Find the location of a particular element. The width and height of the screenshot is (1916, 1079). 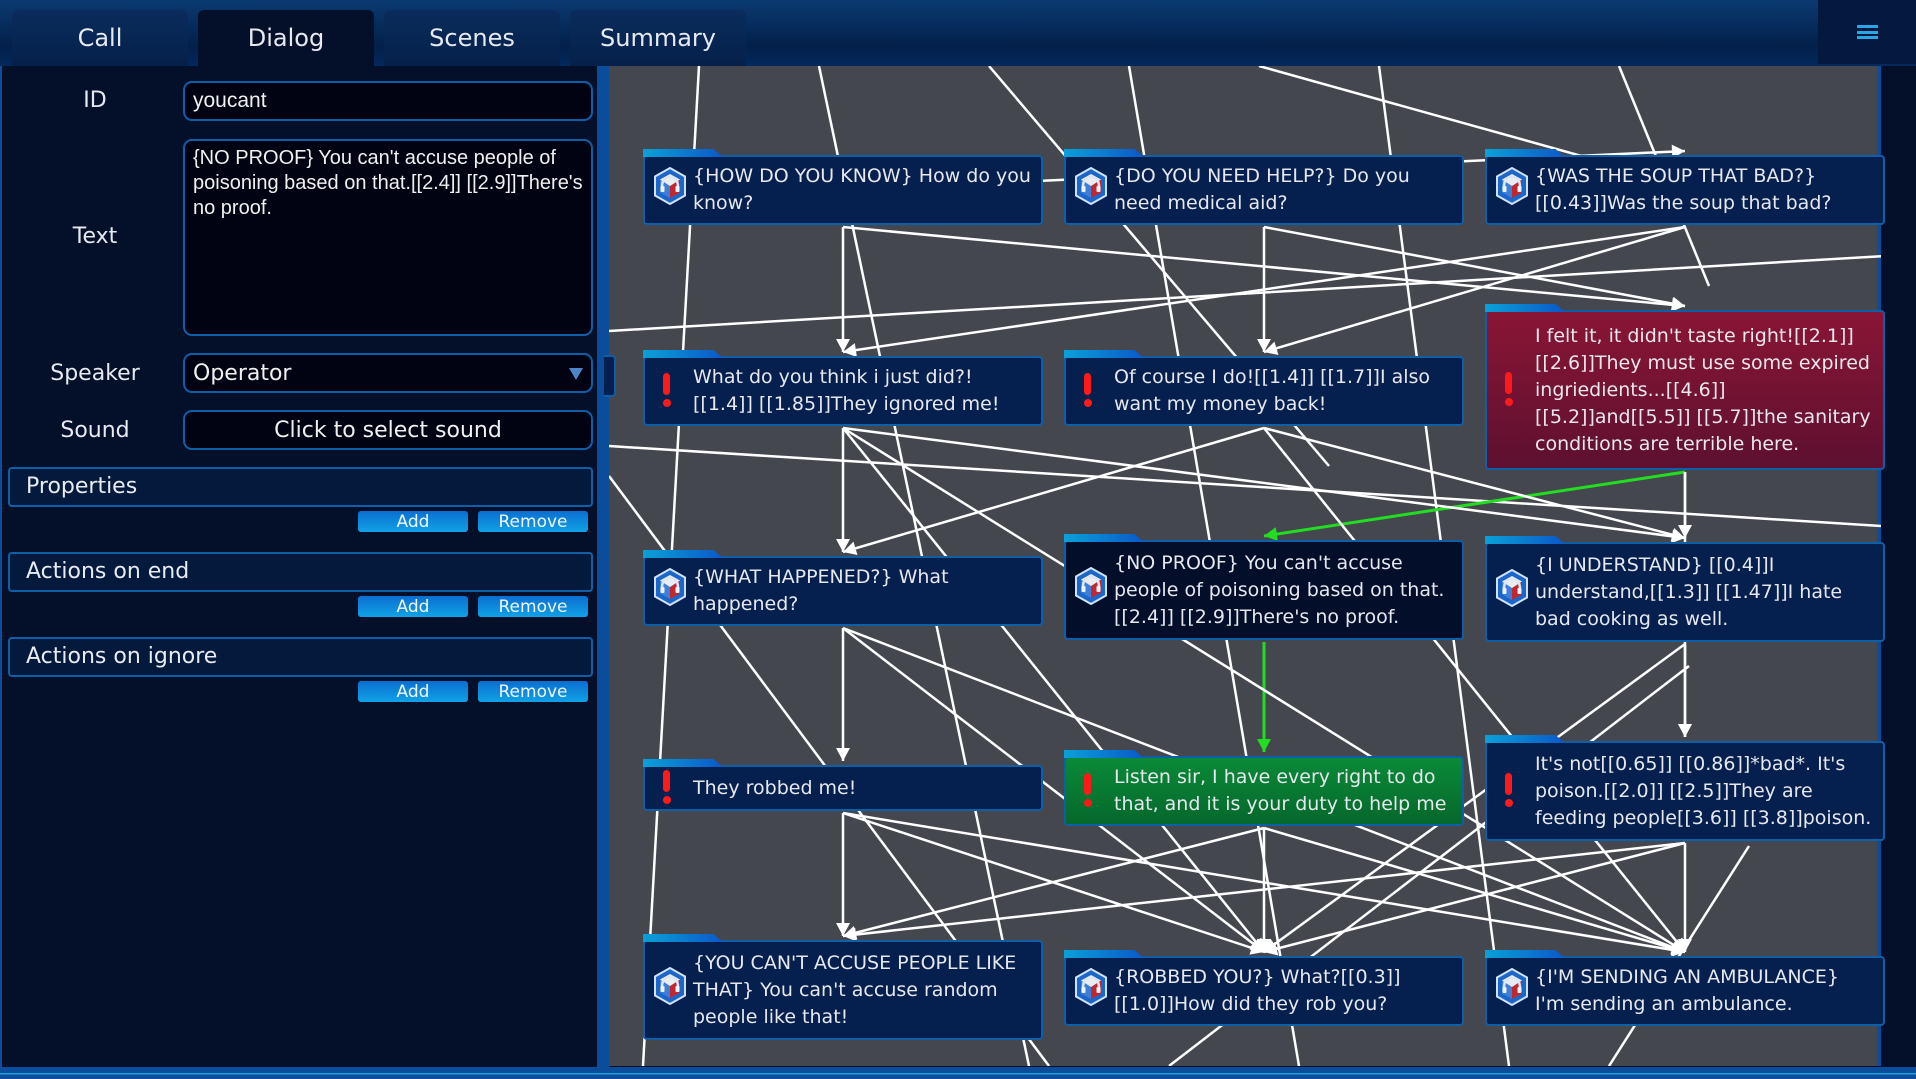

actions-on-ignore-add-button: Add is located at coordinates (413, 691).